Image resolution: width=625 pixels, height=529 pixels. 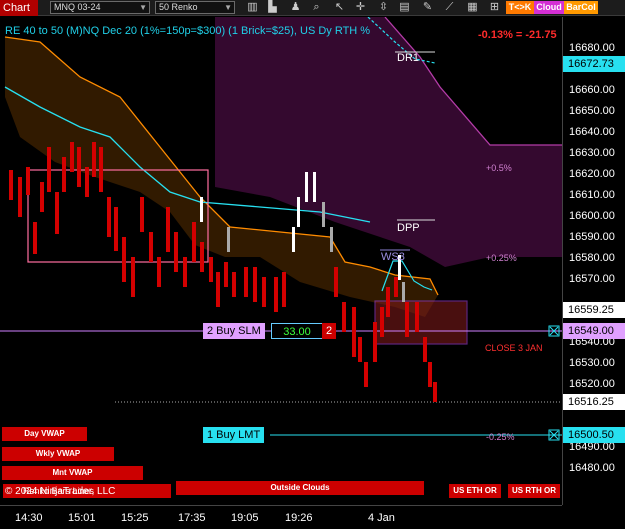 I want to click on price-tick: 16600.00, so click(x=592, y=216).